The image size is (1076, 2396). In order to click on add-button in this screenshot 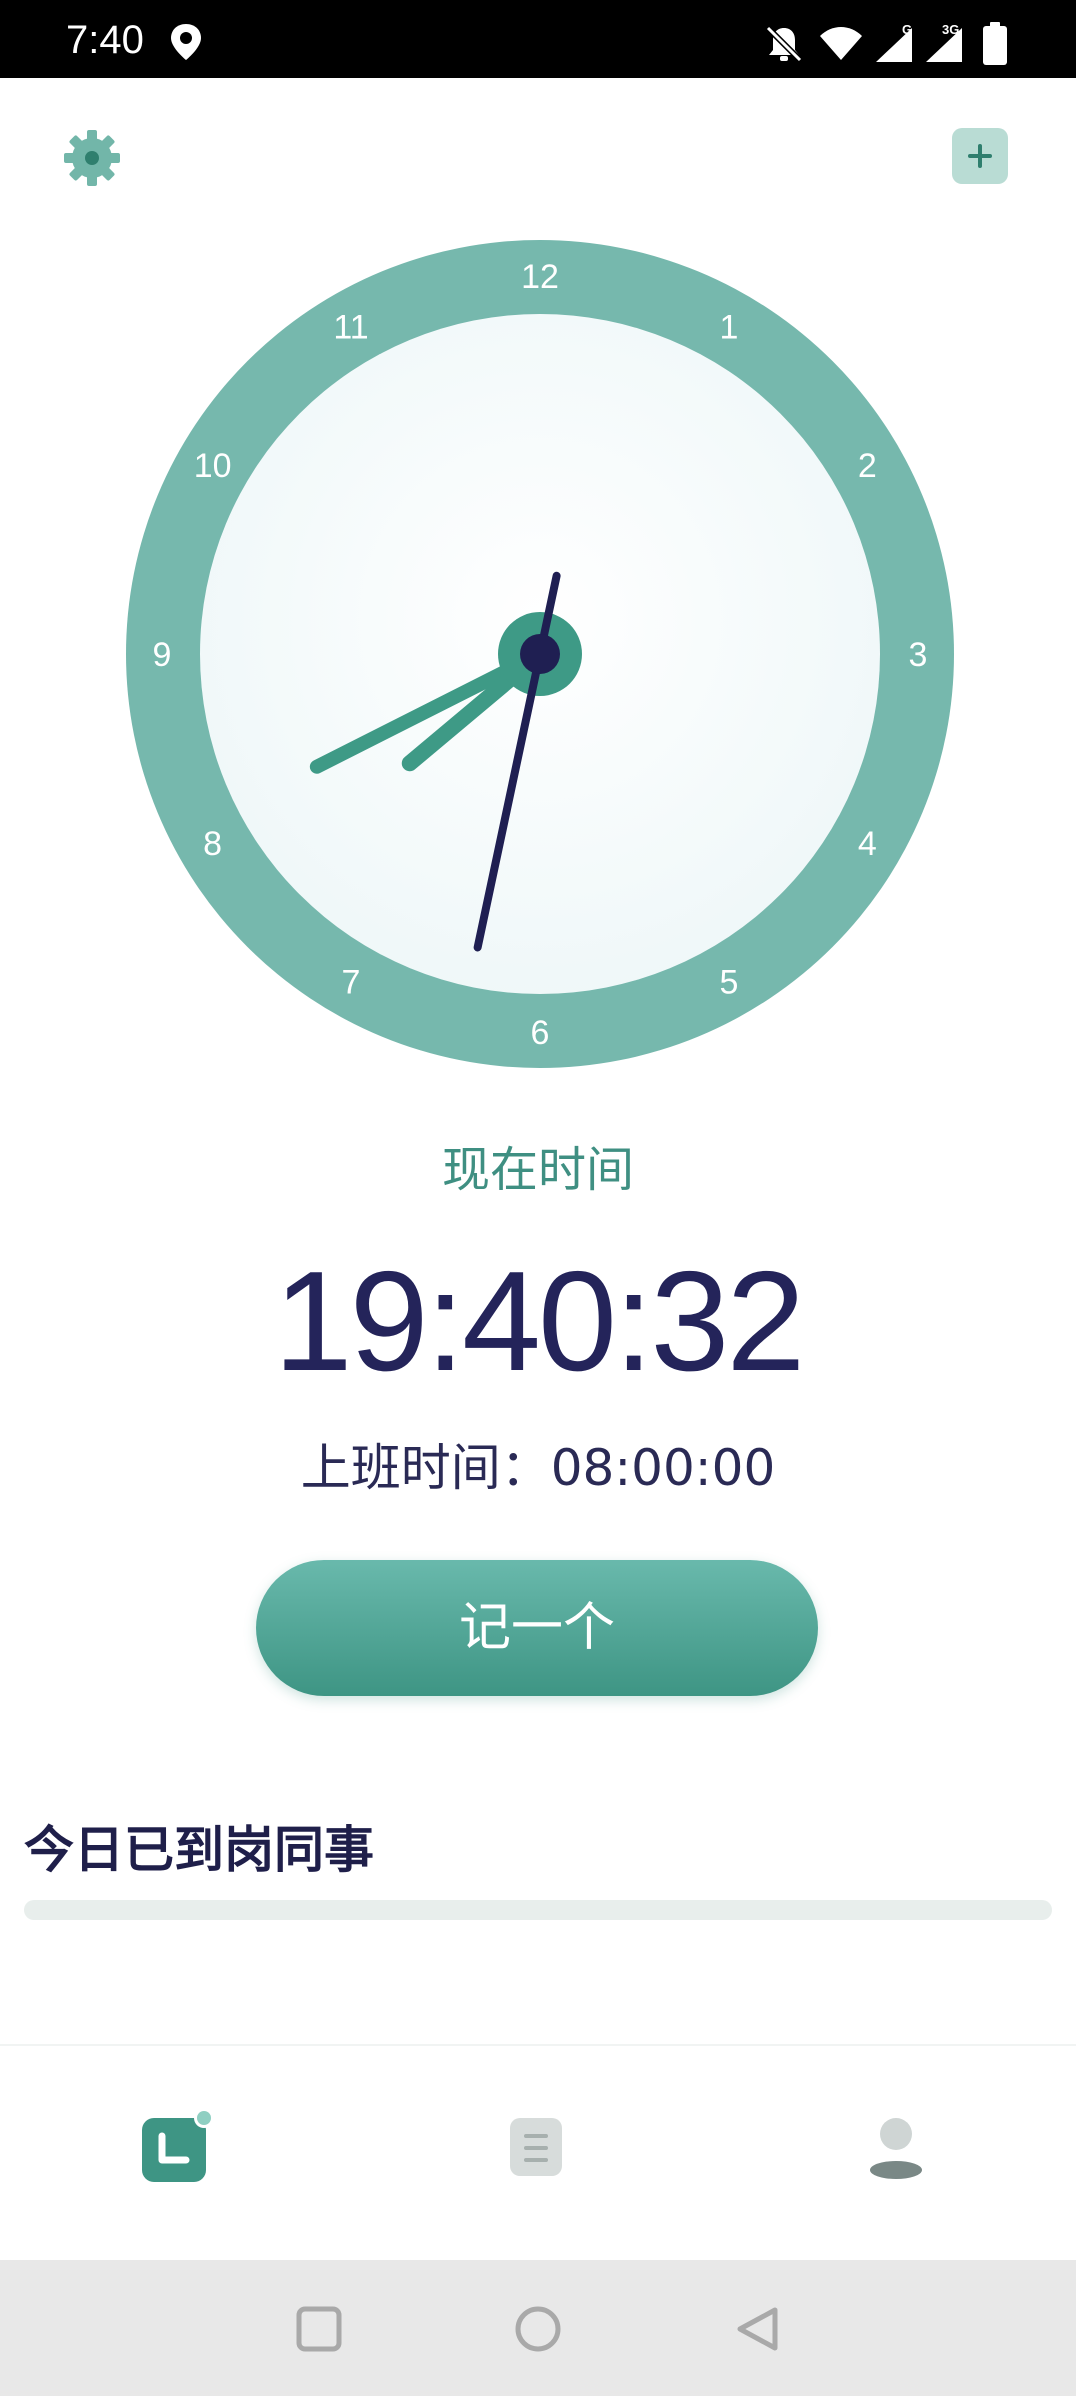, I will do `click(980, 156)`.